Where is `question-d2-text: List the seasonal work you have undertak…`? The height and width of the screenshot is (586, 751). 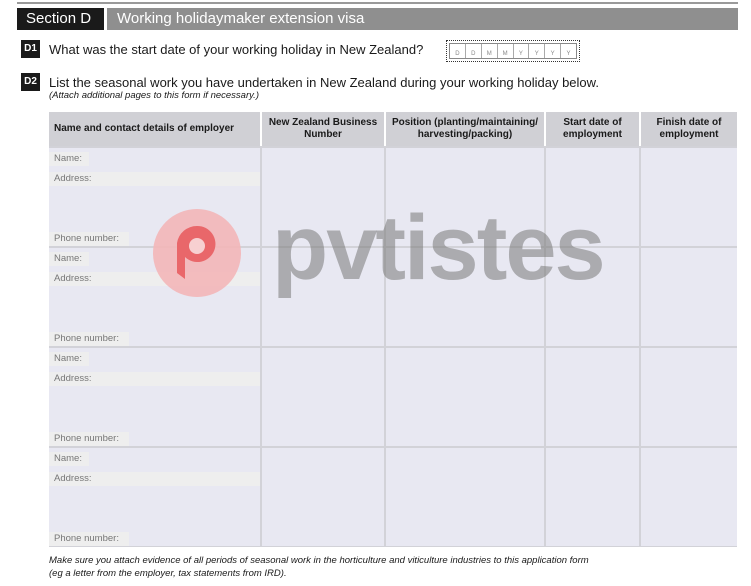 question-d2-text: List the seasonal work you have undertak… is located at coordinates (324, 82).